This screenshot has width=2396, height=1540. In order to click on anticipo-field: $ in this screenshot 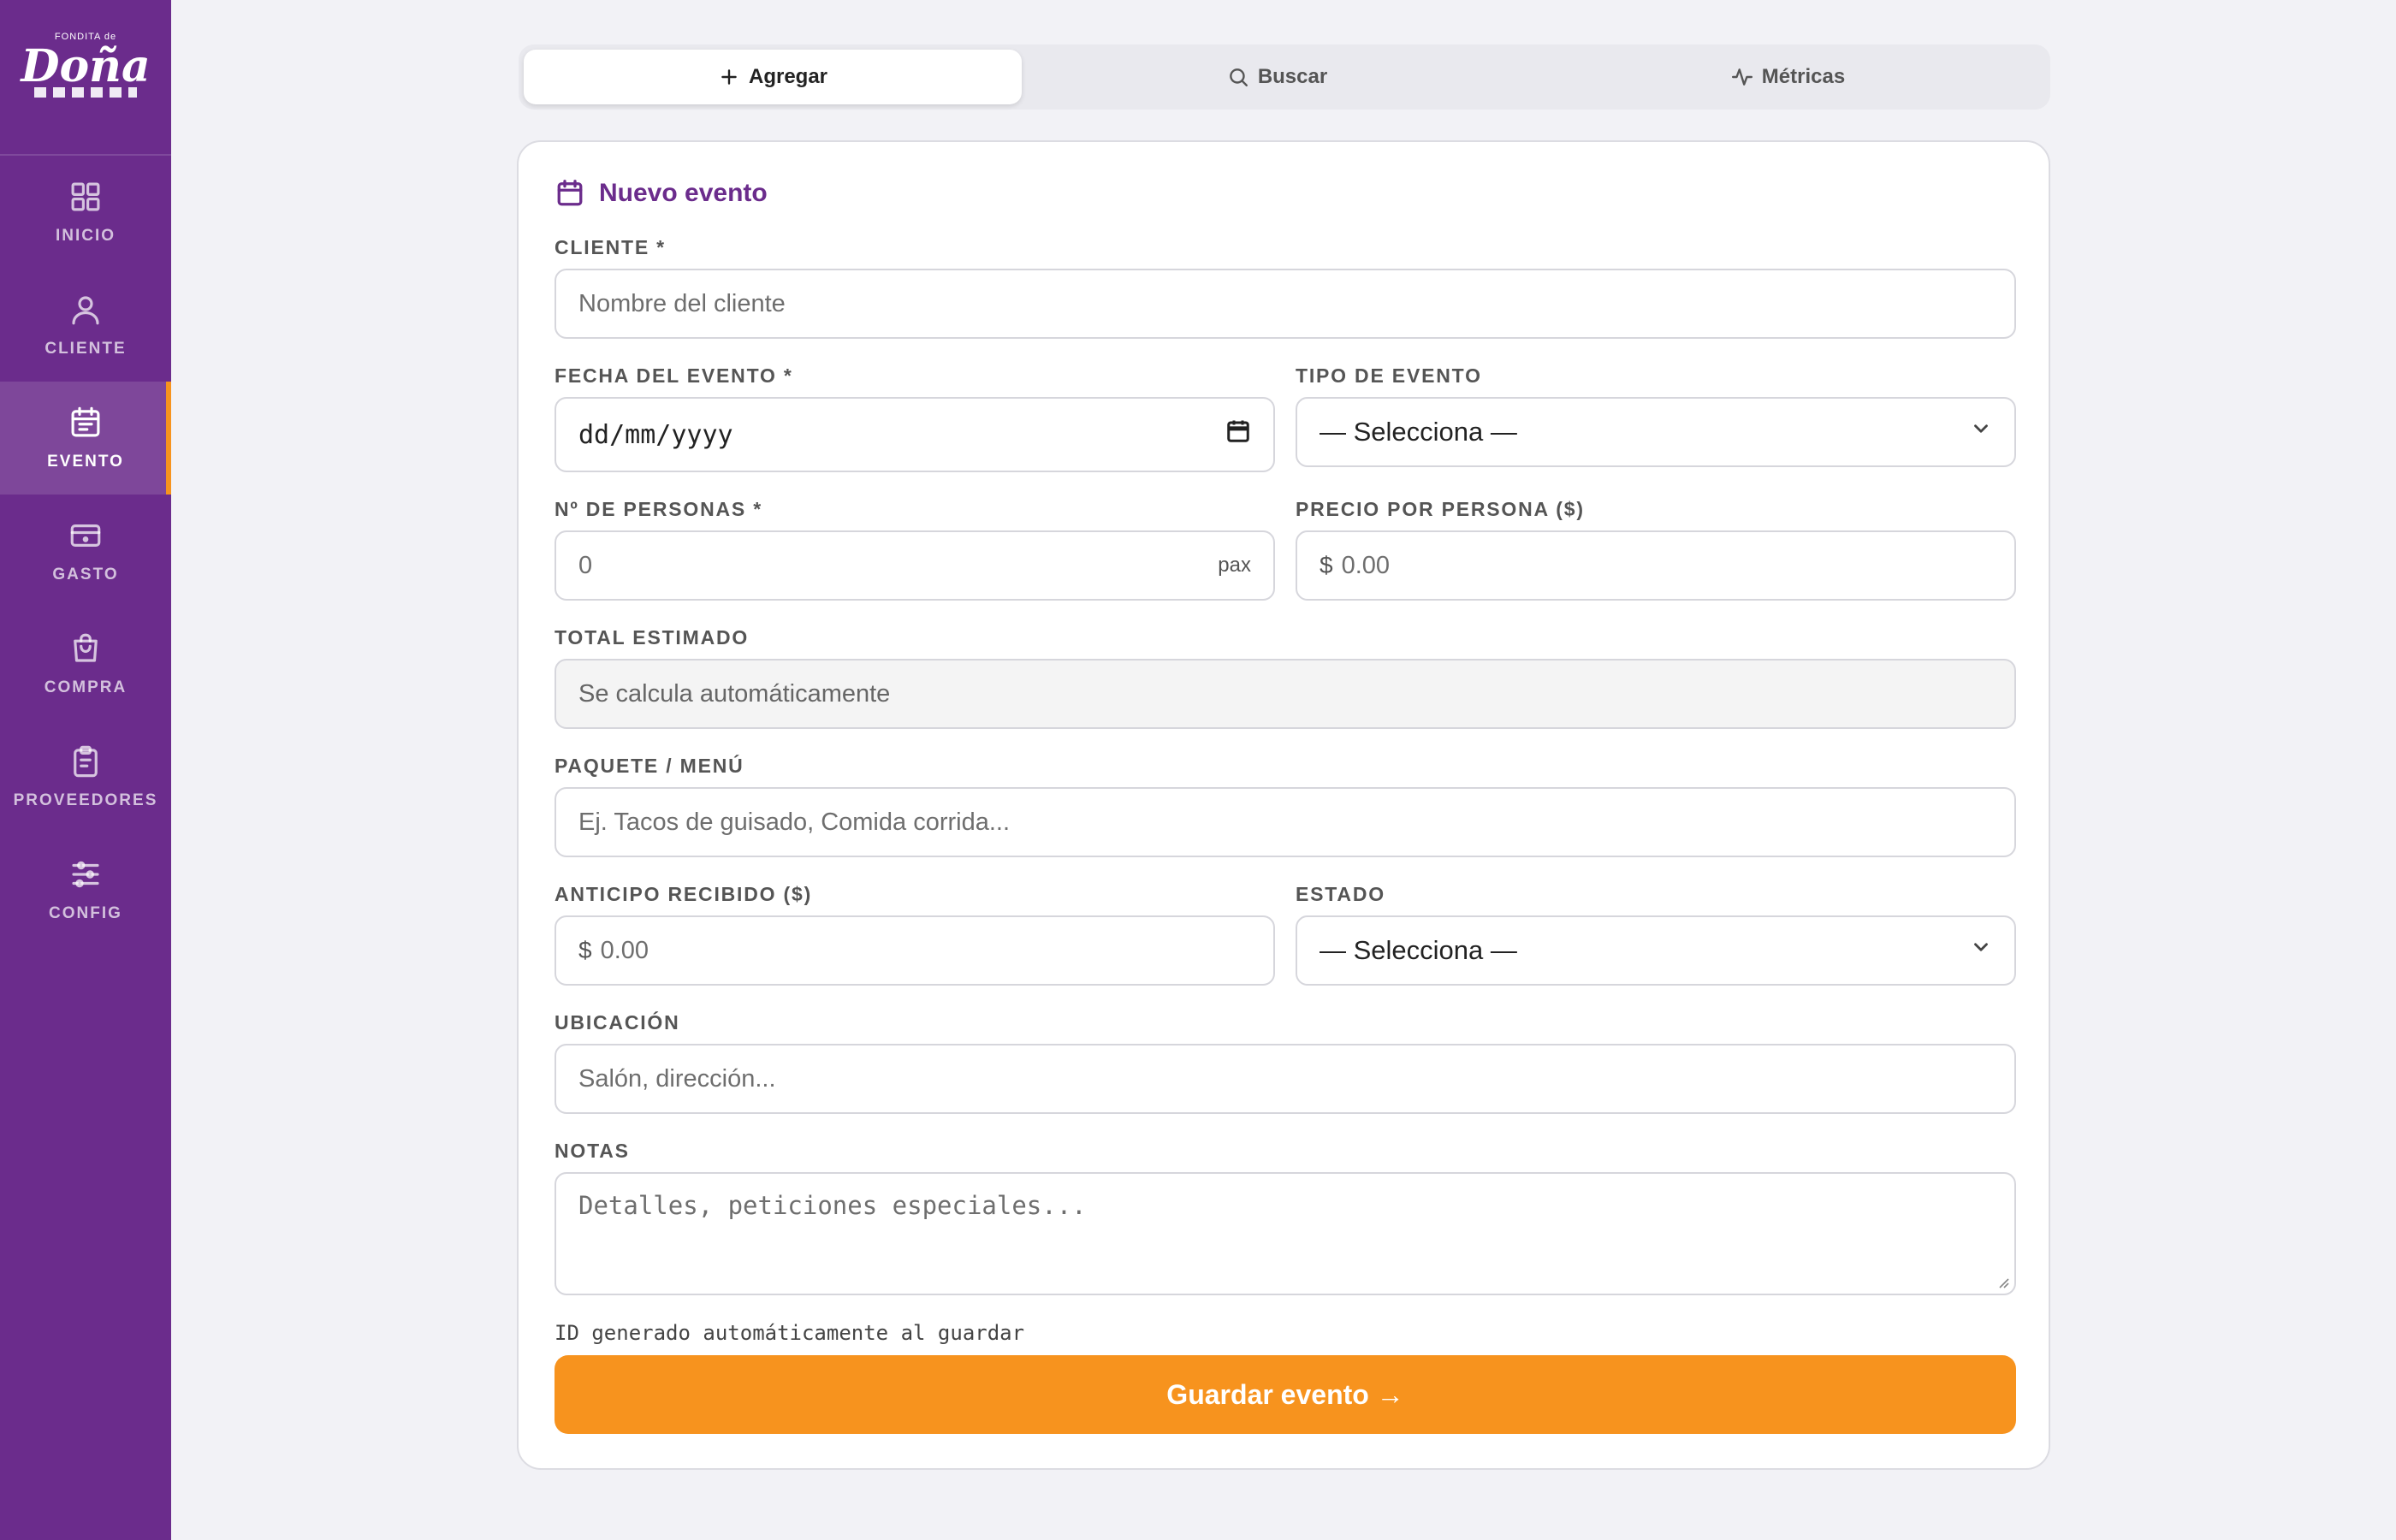, I will do `click(915, 950)`.